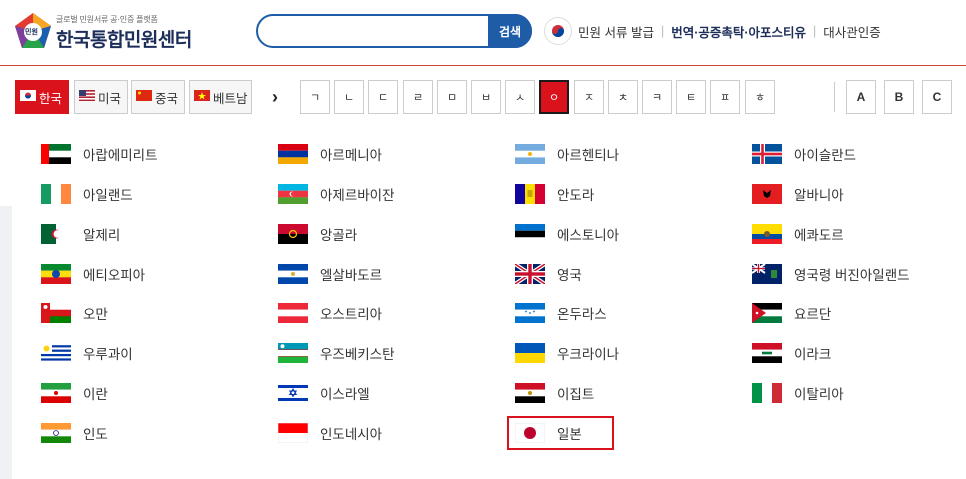 This screenshot has height=479, width=966. I want to click on country-item: 에콰도르, so click(798, 234).